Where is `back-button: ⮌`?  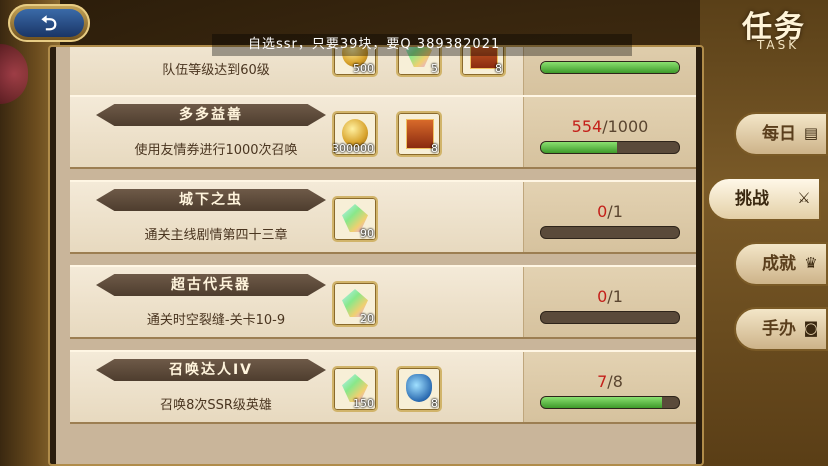
back-button: ⮌ is located at coordinates (49, 23).